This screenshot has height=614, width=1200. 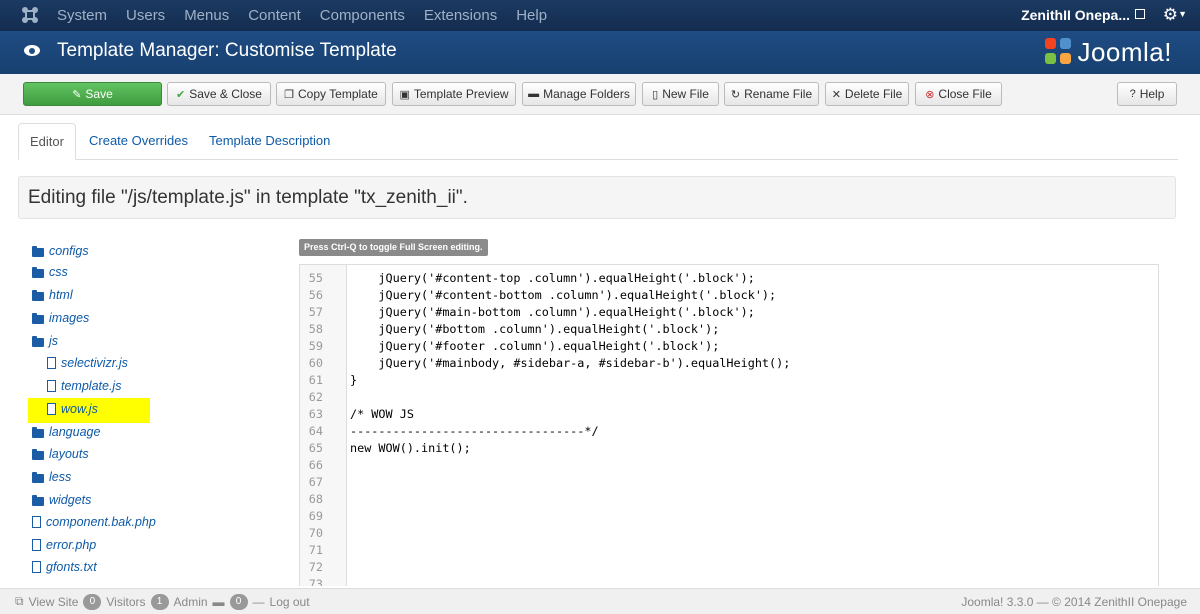 What do you see at coordinates (82, 15) in the screenshot?
I see `menu-system: System` at bounding box center [82, 15].